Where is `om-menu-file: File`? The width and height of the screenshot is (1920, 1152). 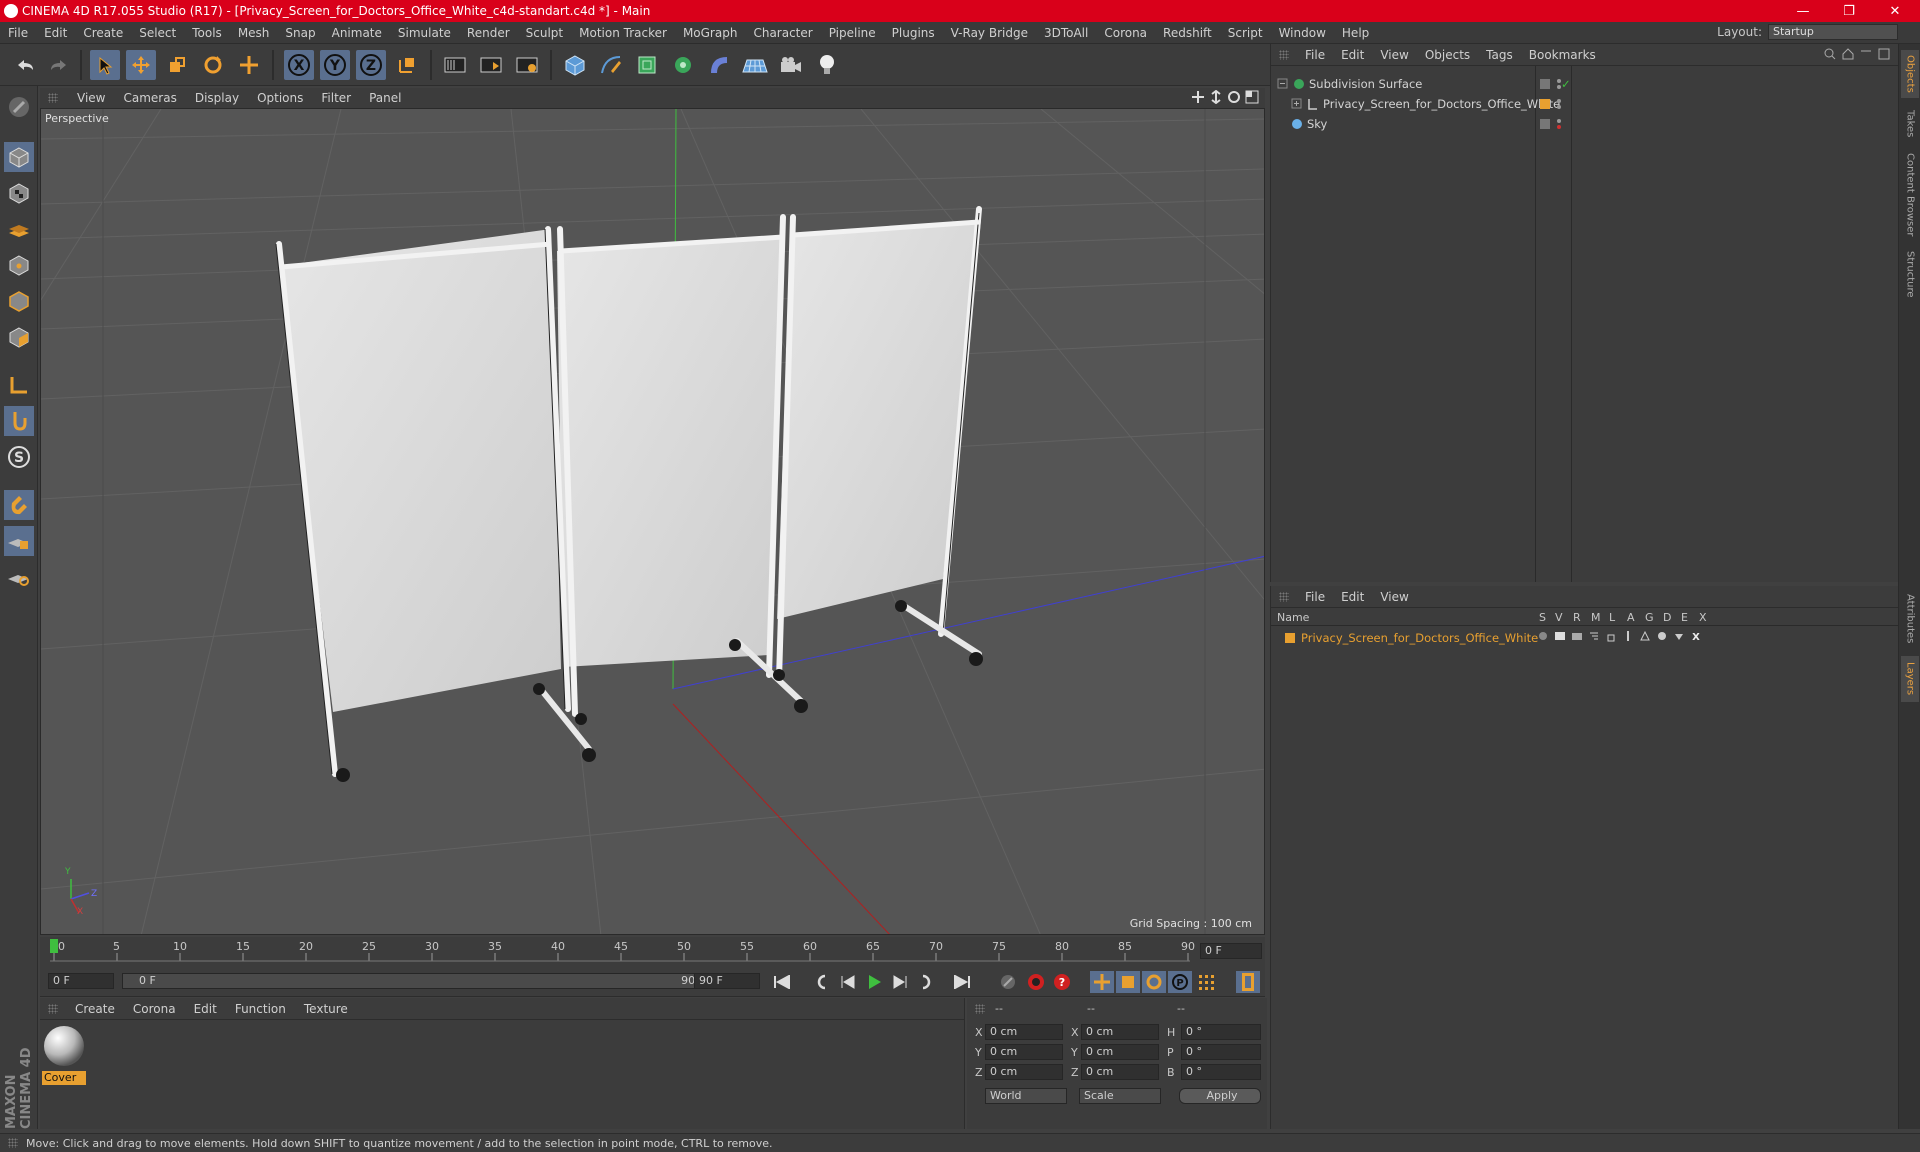
om-menu-file: File is located at coordinates (1315, 55).